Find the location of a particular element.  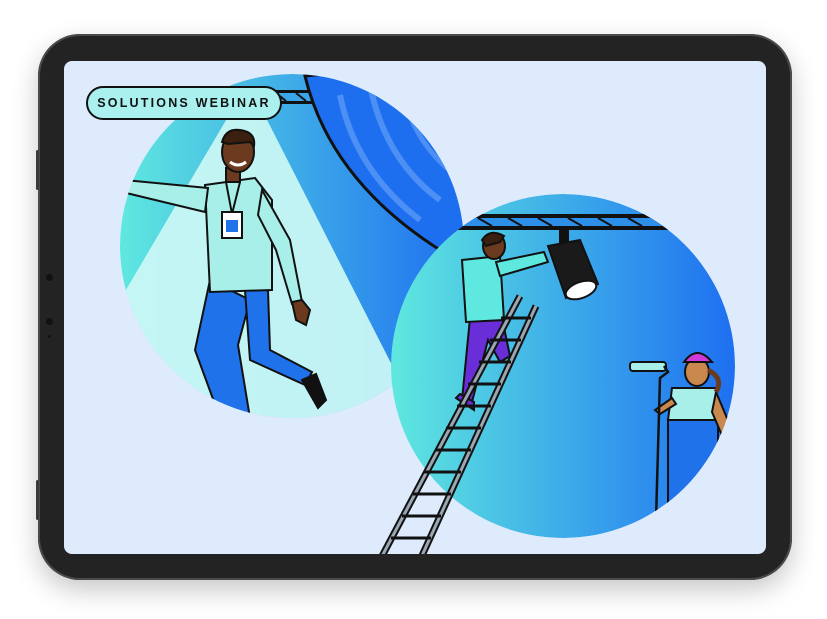

id-badge-icon is located at coordinates (232, 225).